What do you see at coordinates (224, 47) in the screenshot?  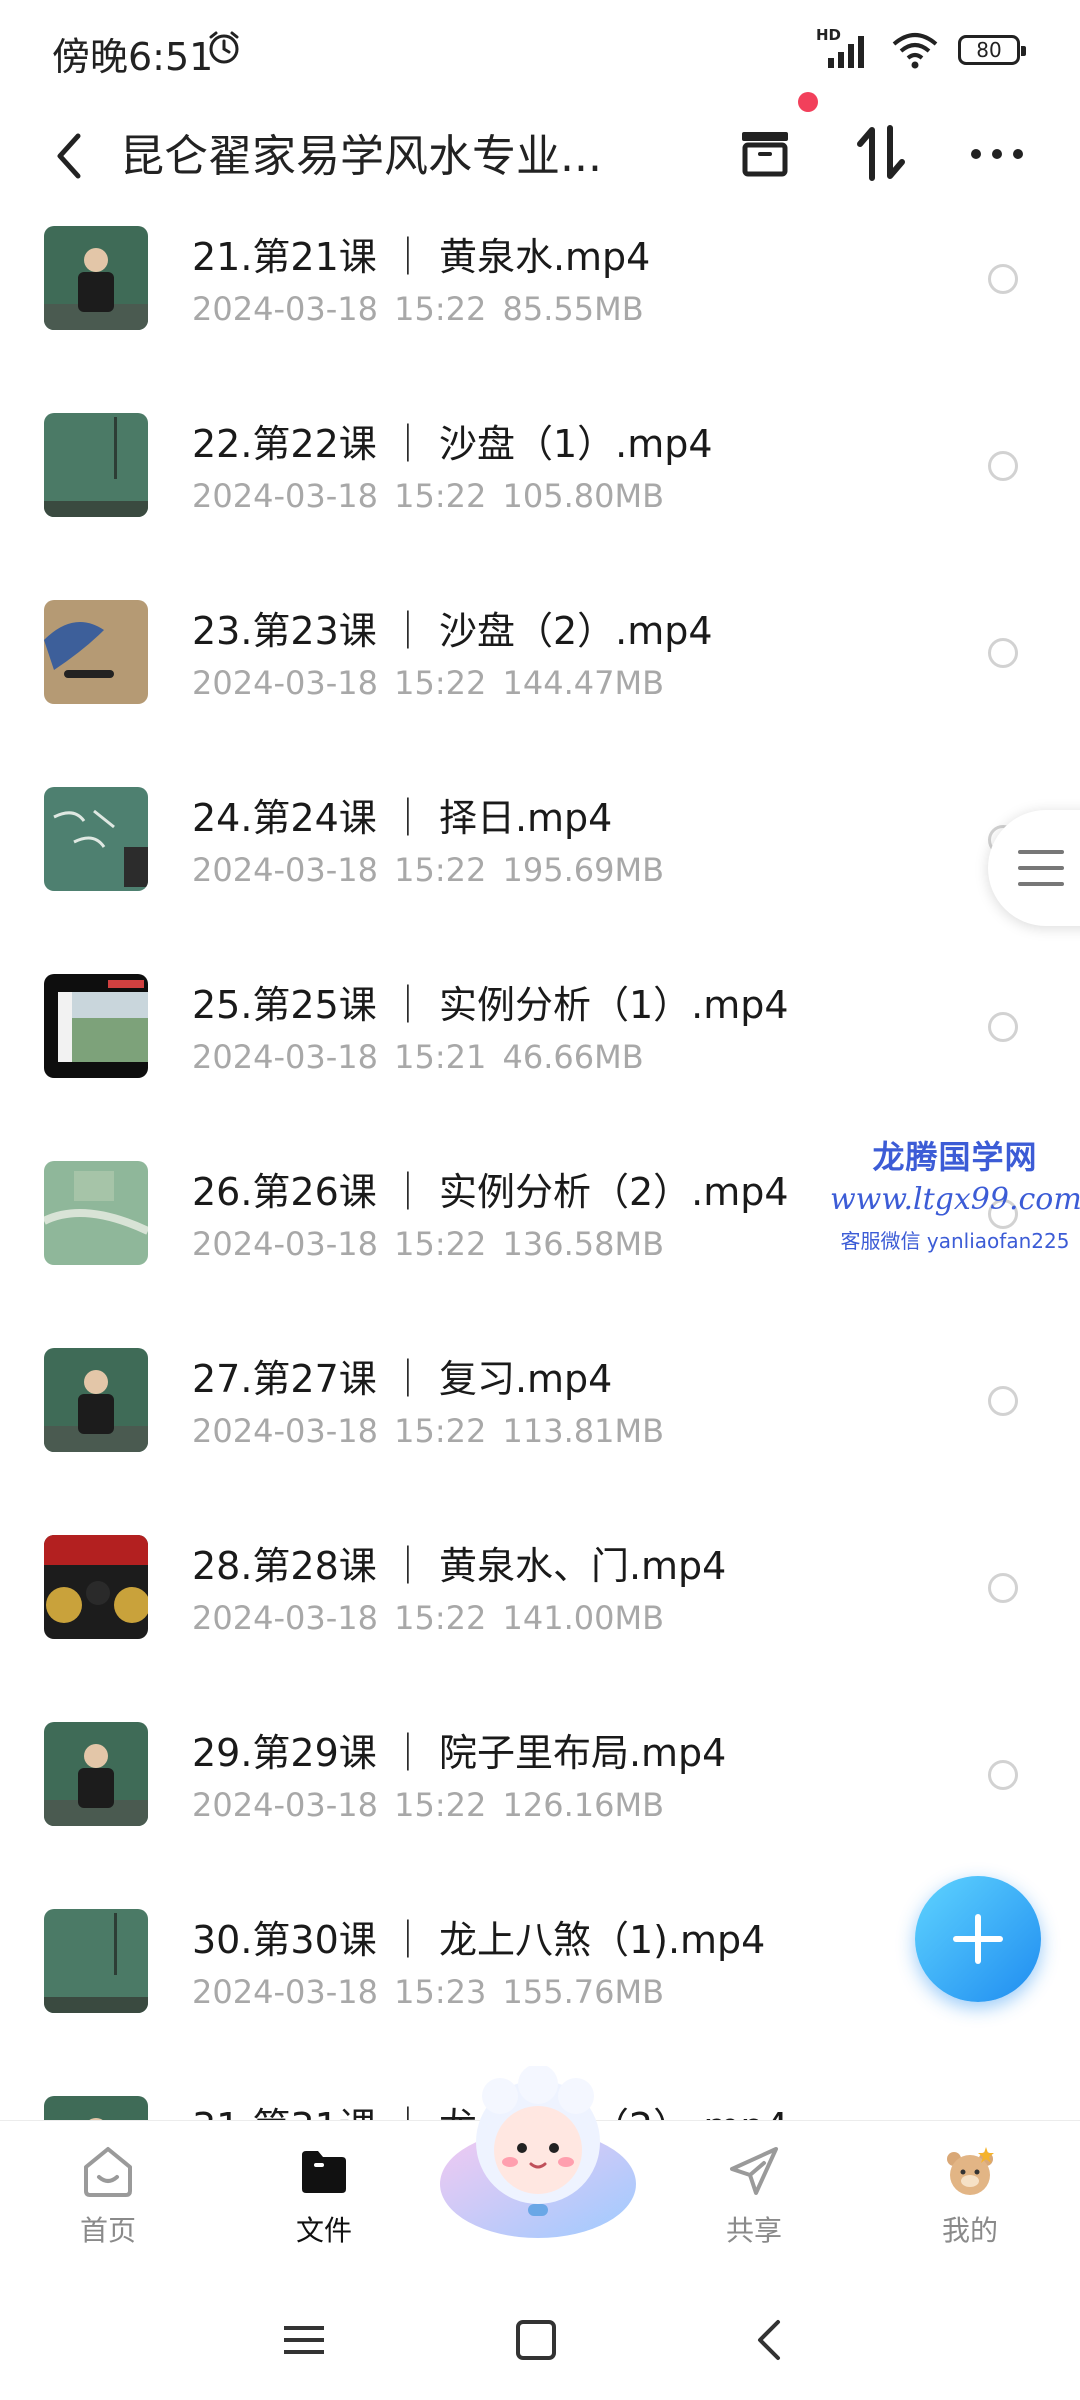 I see `alarm-icon` at bounding box center [224, 47].